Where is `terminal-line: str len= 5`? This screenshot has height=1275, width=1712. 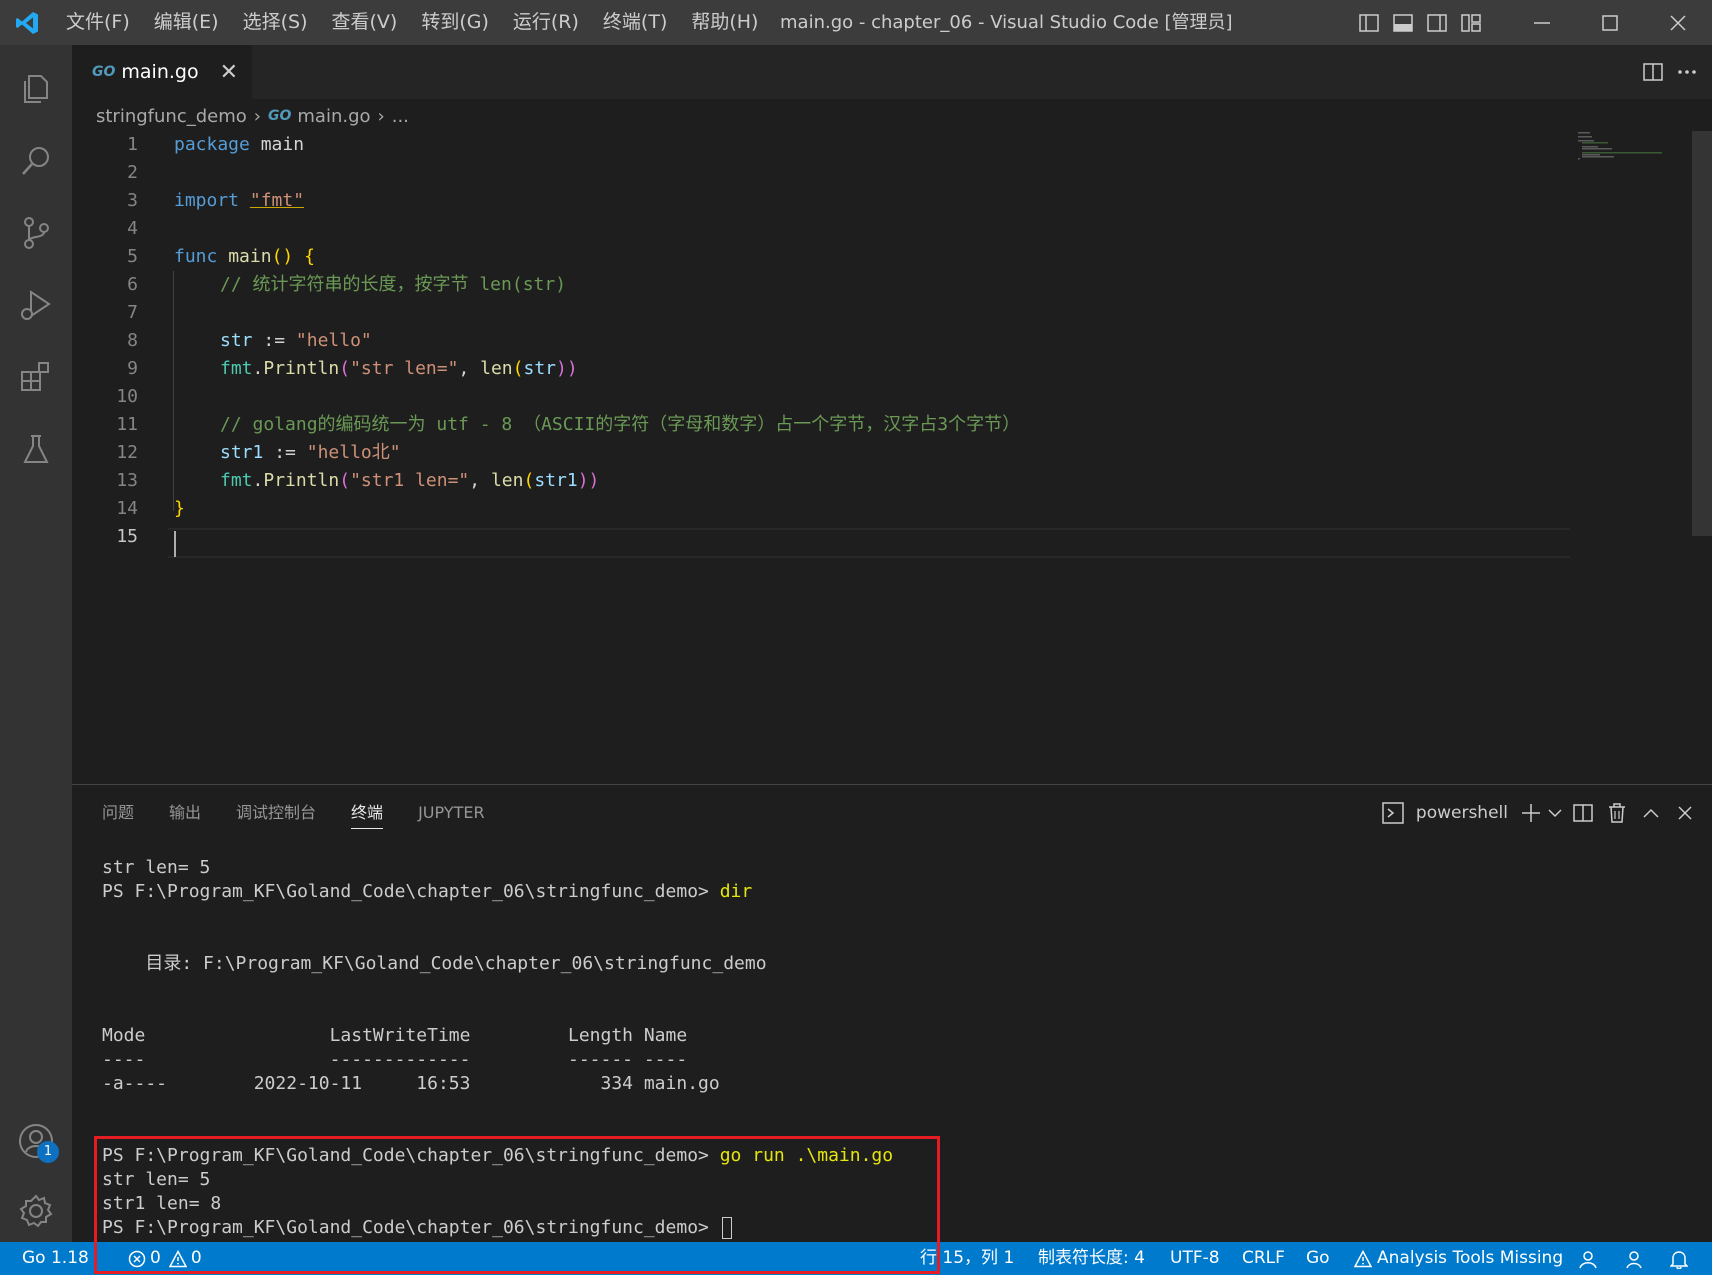 terminal-line: str len= 5 is located at coordinates (156, 867).